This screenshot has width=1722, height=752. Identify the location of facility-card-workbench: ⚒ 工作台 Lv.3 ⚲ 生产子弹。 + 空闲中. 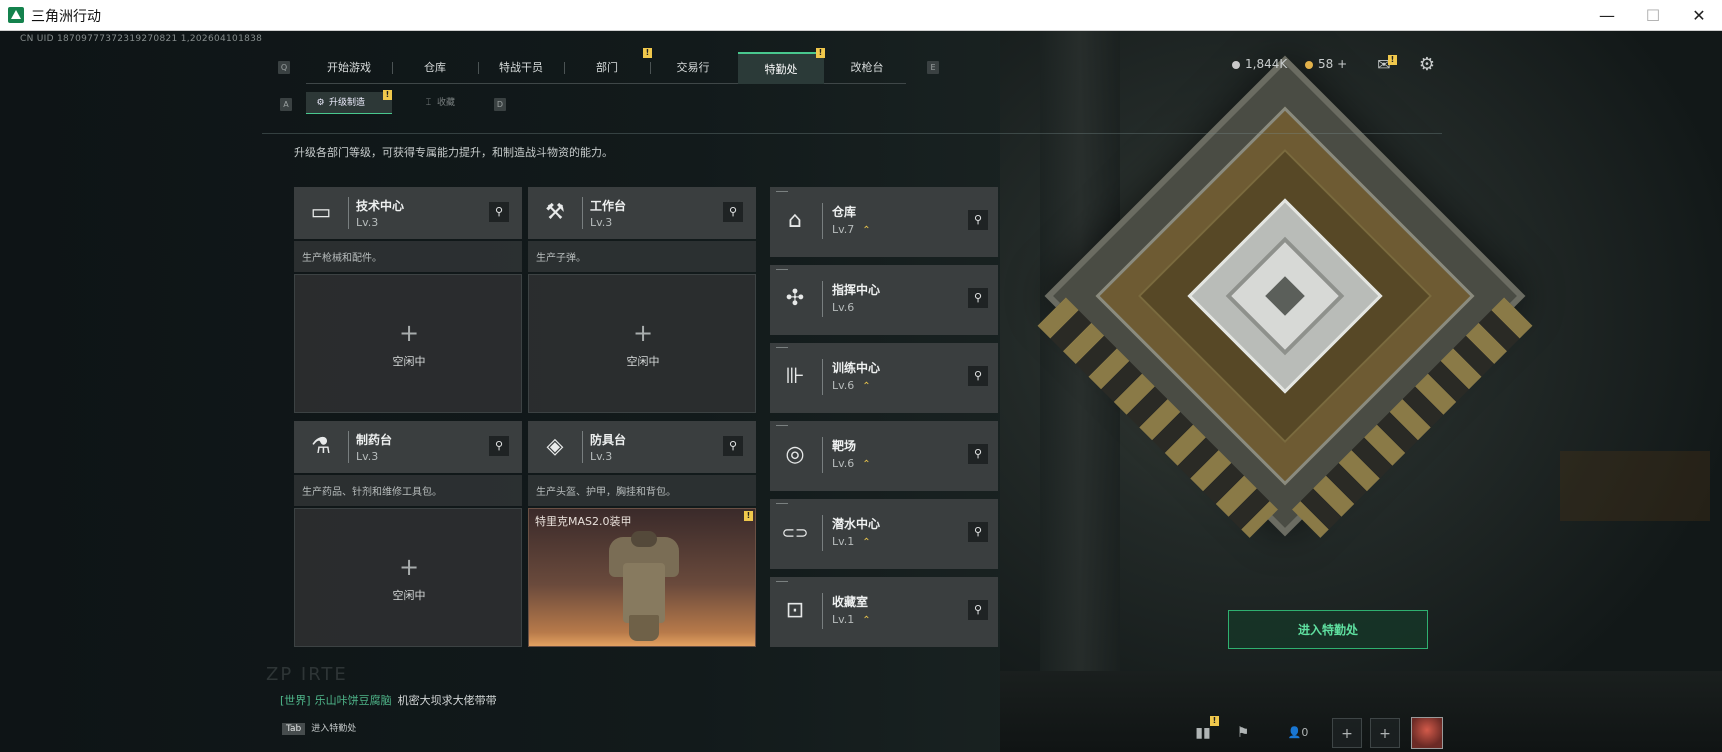
(642, 300).